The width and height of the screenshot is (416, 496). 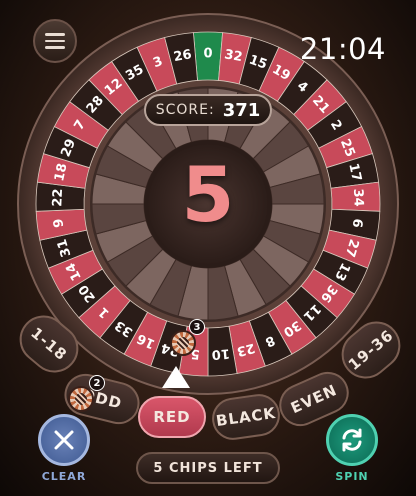 What do you see at coordinates (241, 110) in the screenshot?
I see `score-value: 371` at bounding box center [241, 110].